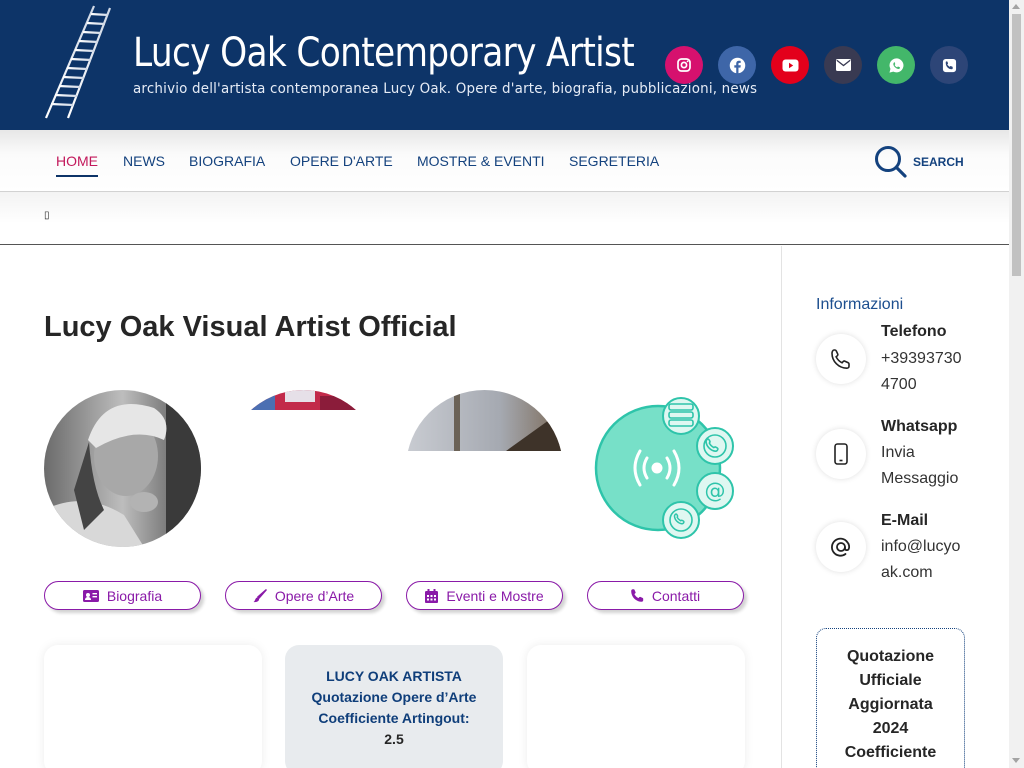  Describe the element at coordinates (1016, 760) in the screenshot. I see `scroll-down-arrow` at that location.